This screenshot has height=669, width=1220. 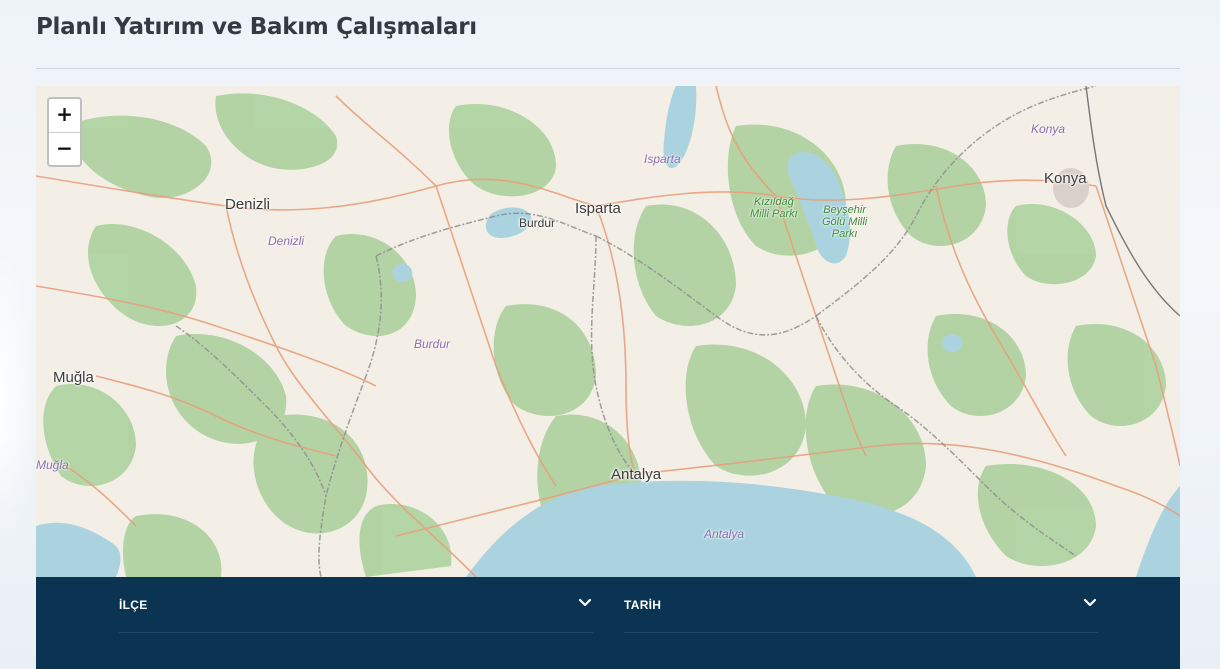 I want to click on region-label-burdur: Burdur, so click(x=432, y=344).